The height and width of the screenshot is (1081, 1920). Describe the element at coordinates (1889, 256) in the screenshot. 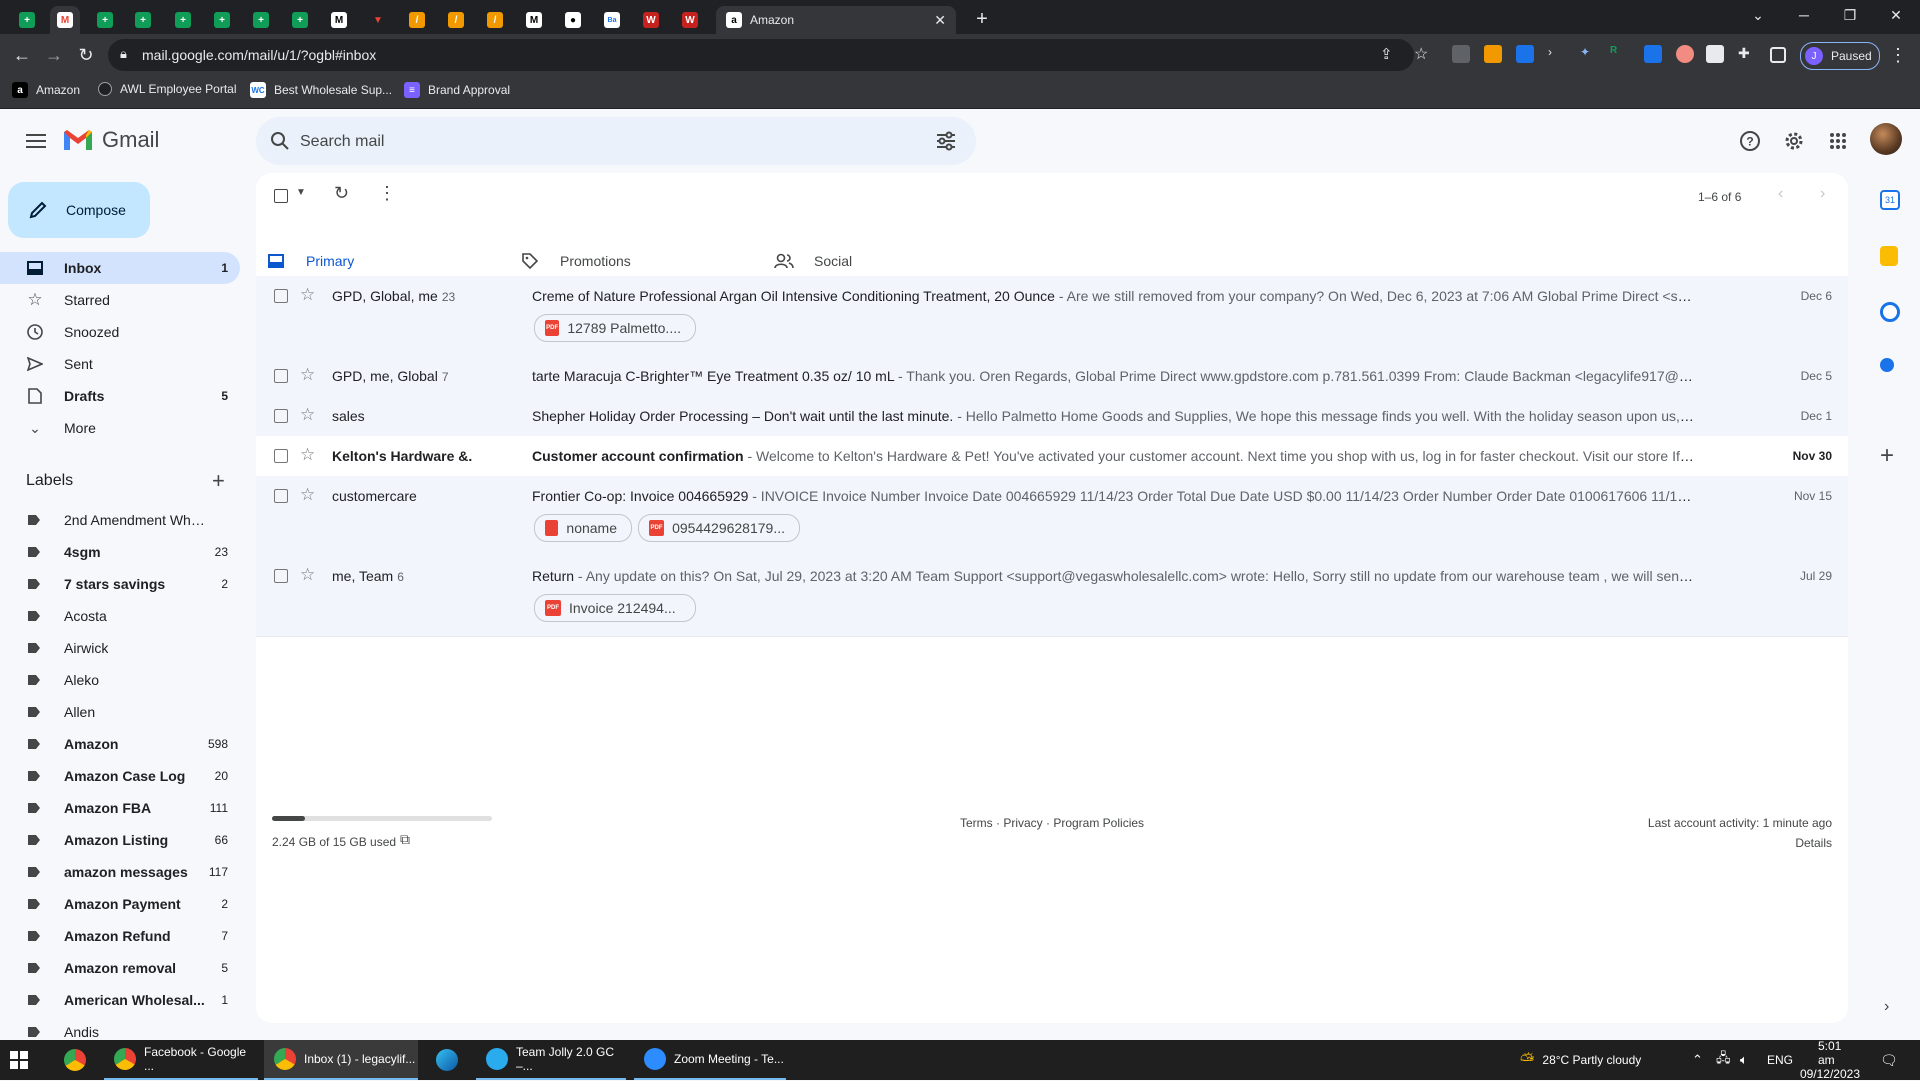

I see `keep-icon` at that location.